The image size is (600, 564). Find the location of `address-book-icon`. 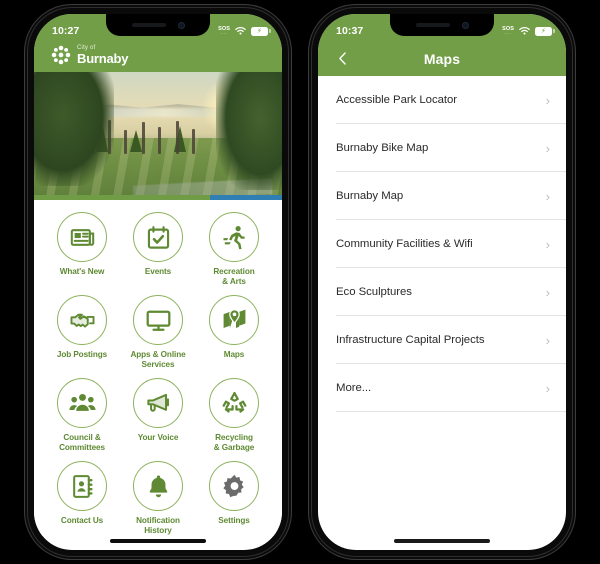

address-book-icon is located at coordinates (82, 486).